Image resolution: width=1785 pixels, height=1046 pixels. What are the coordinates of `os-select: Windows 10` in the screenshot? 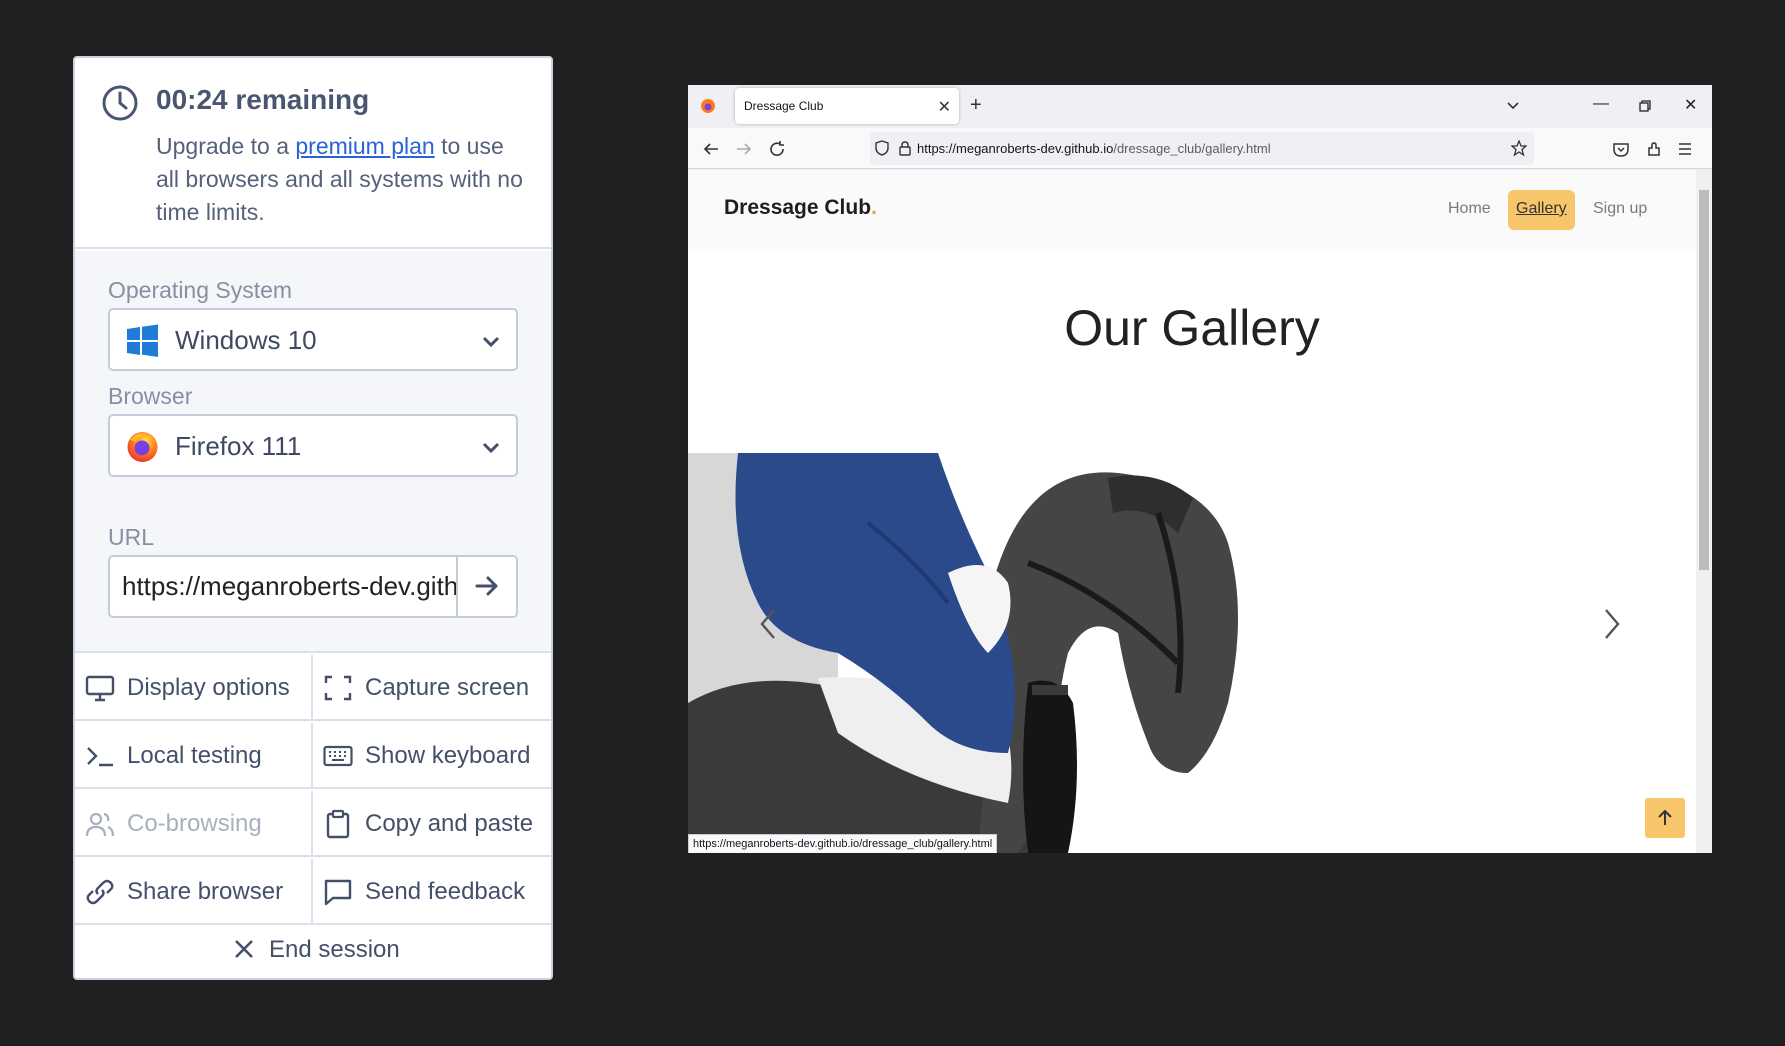 It's located at (313, 339).